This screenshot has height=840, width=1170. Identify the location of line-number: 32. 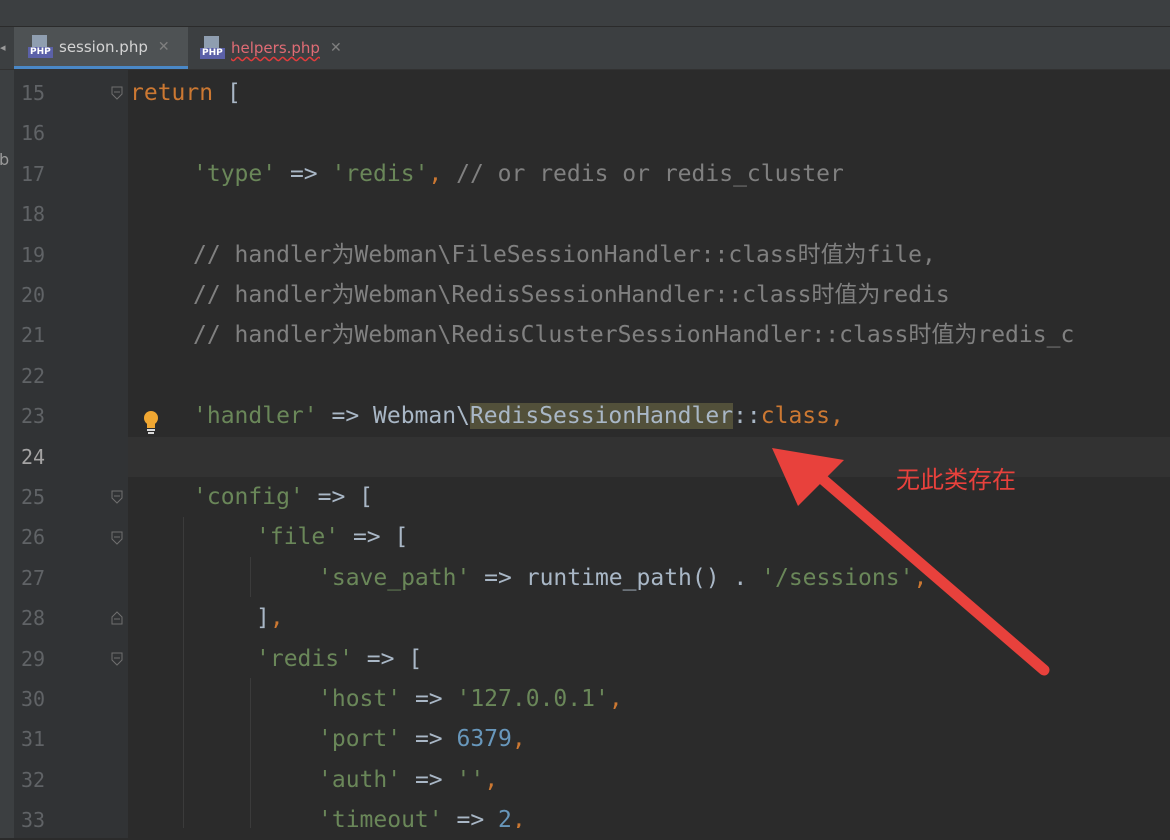
(33, 780).